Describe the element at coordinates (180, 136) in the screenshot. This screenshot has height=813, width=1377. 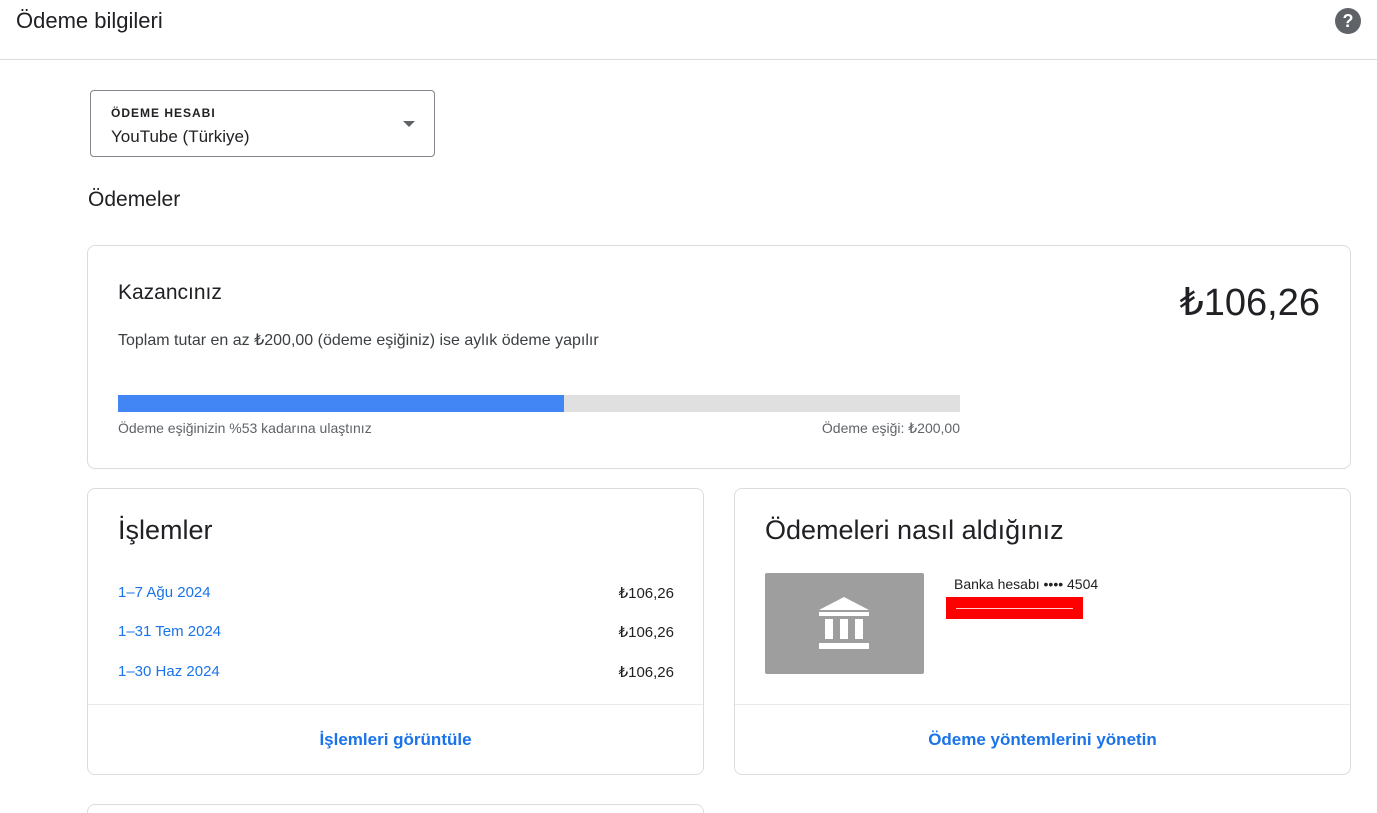
I see `payment-account-value: YouTube (Türkiye)` at that location.